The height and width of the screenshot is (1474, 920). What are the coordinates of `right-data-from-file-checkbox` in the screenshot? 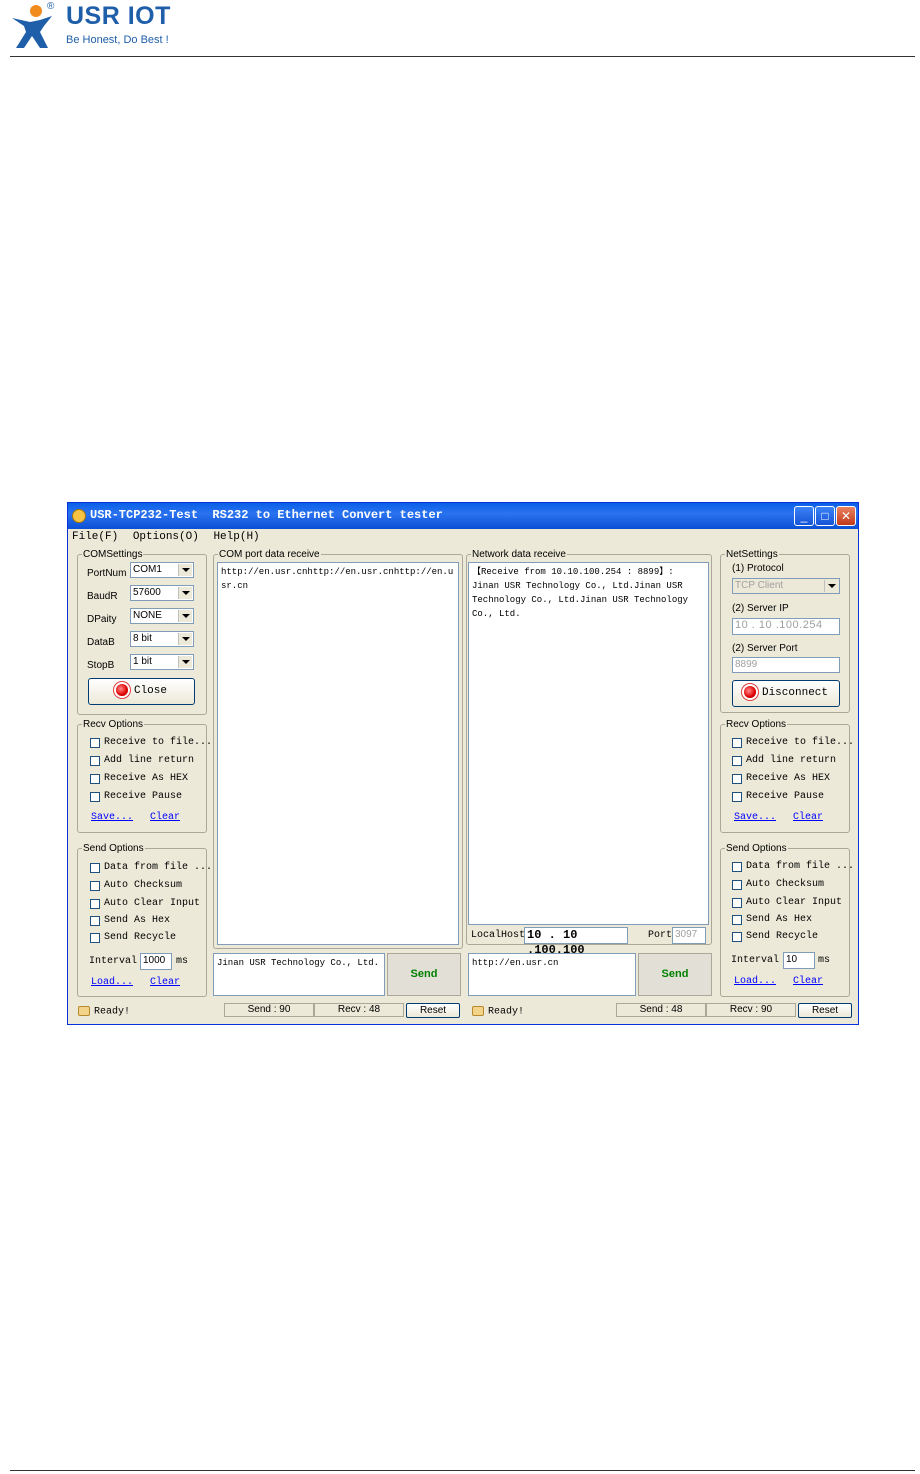 It's located at (737, 867).